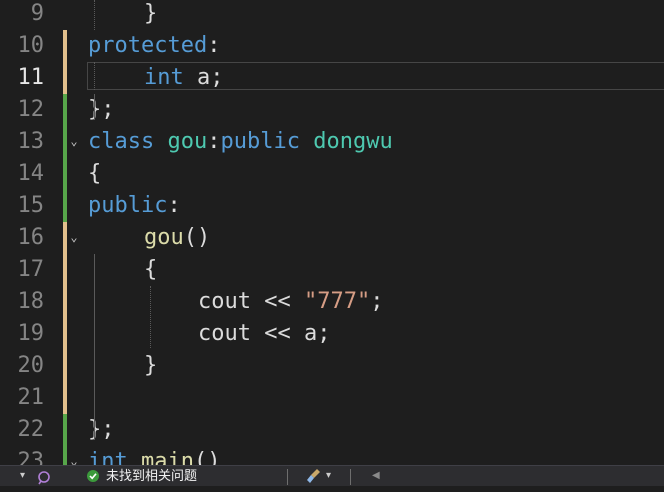 The image size is (664, 492). What do you see at coordinates (93, 476) in the screenshot?
I see `check-circle-icon` at bounding box center [93, 476].